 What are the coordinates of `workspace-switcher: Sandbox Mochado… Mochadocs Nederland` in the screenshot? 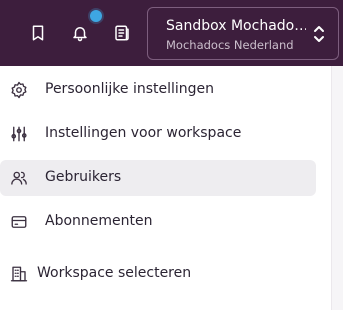 It's located at (243, 33).